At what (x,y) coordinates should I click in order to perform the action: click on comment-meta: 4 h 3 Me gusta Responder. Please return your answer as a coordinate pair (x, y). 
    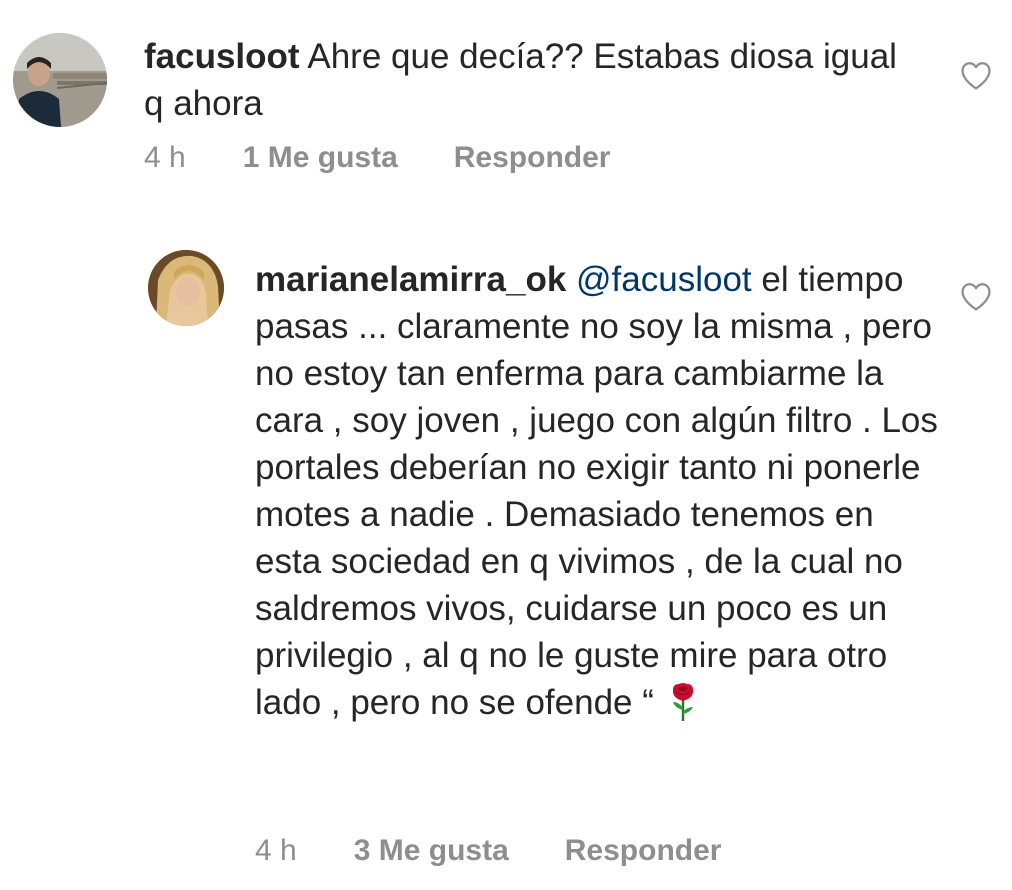
    Looking at the image, I should click on (488, 851).